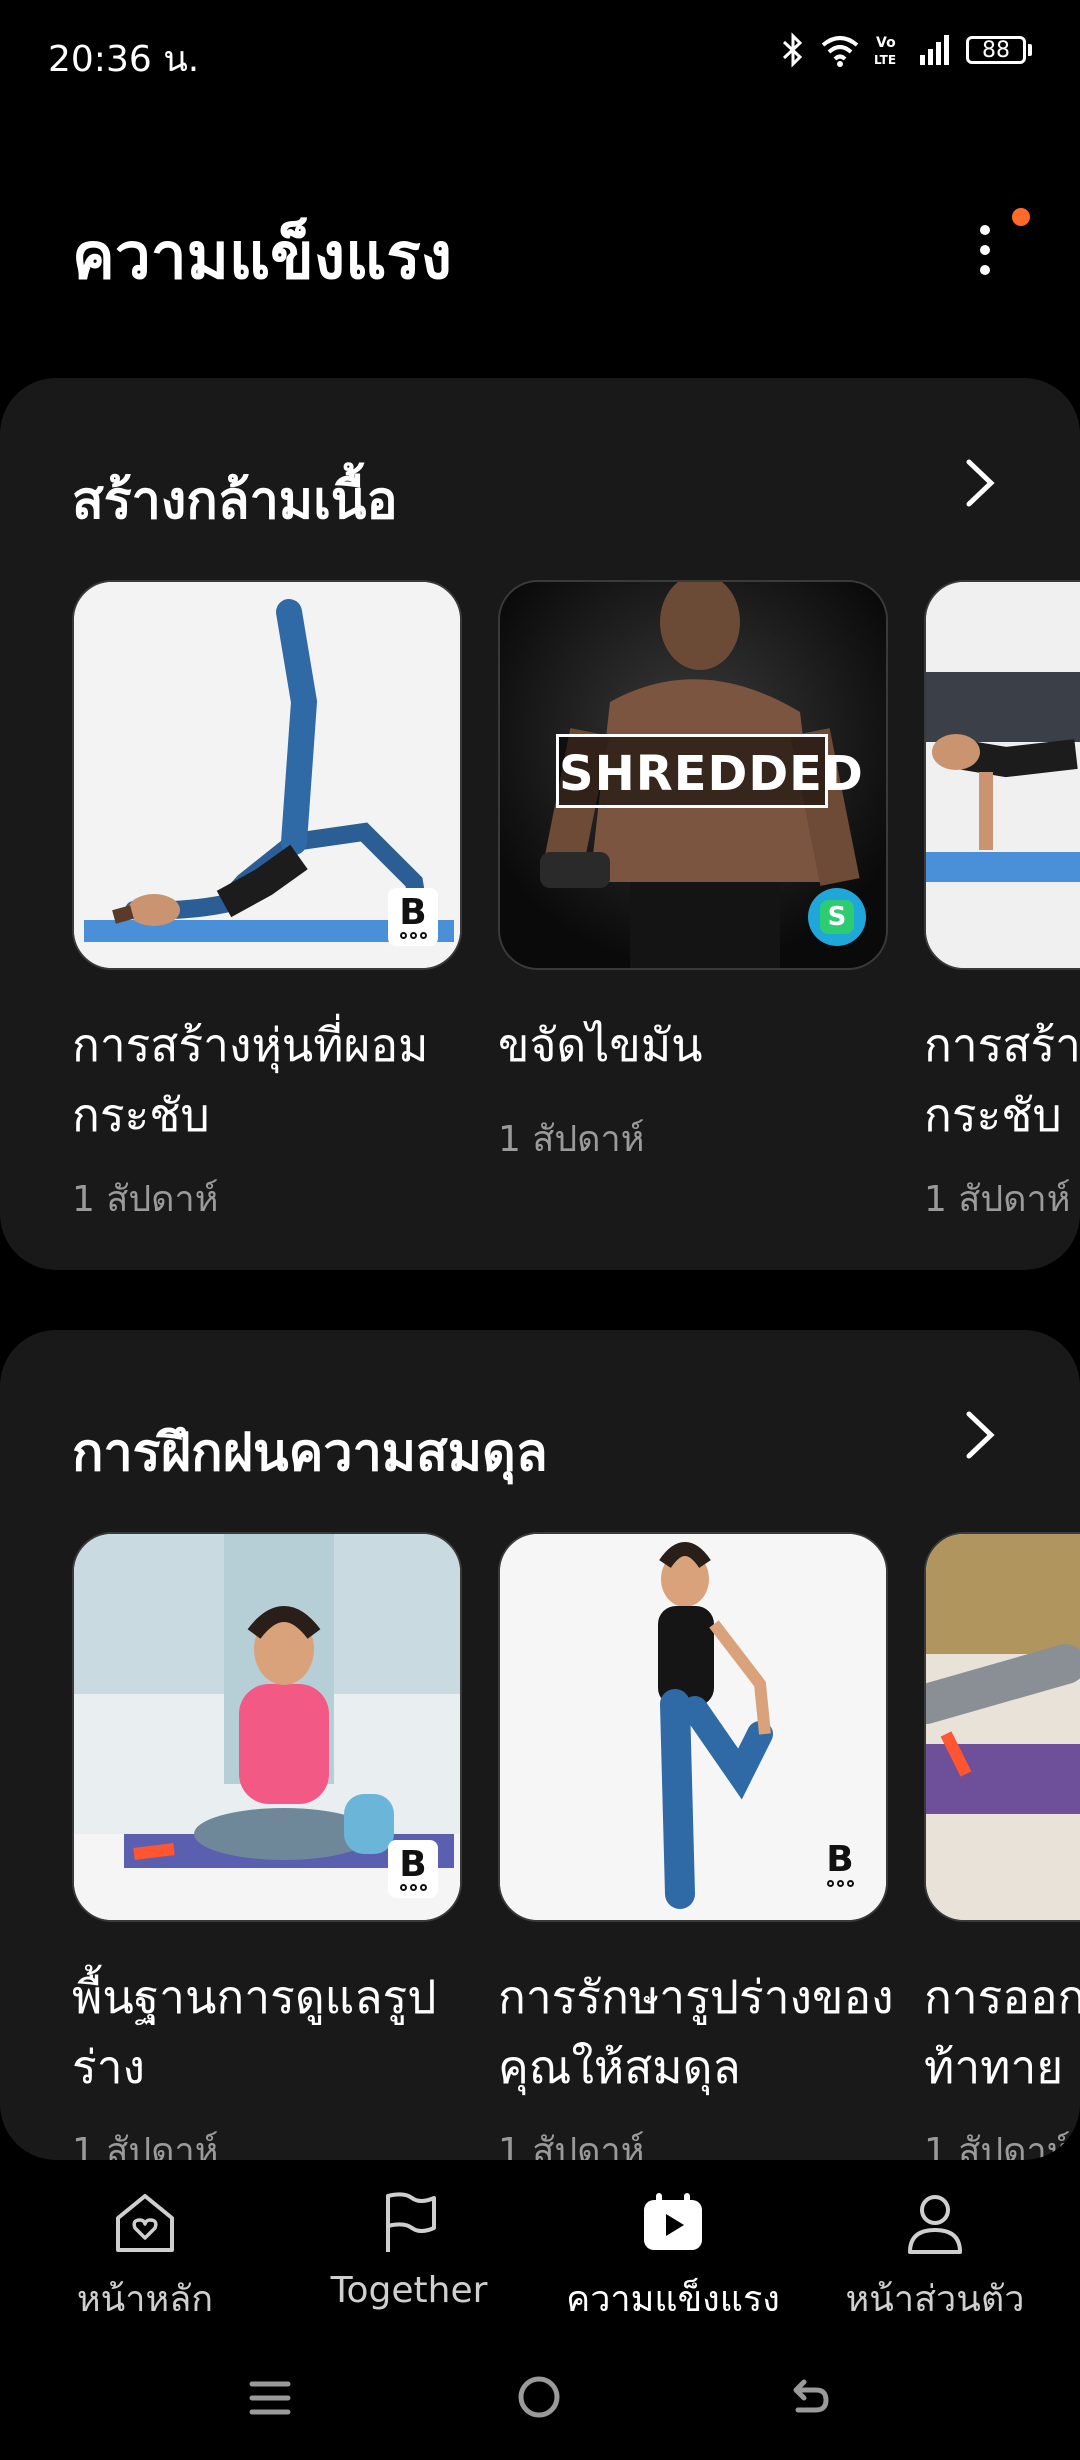 This screenshot has height=2460, width=1080. I want to click on section-title: สร้างกล้ามเนื้อ, so click(235, 501).